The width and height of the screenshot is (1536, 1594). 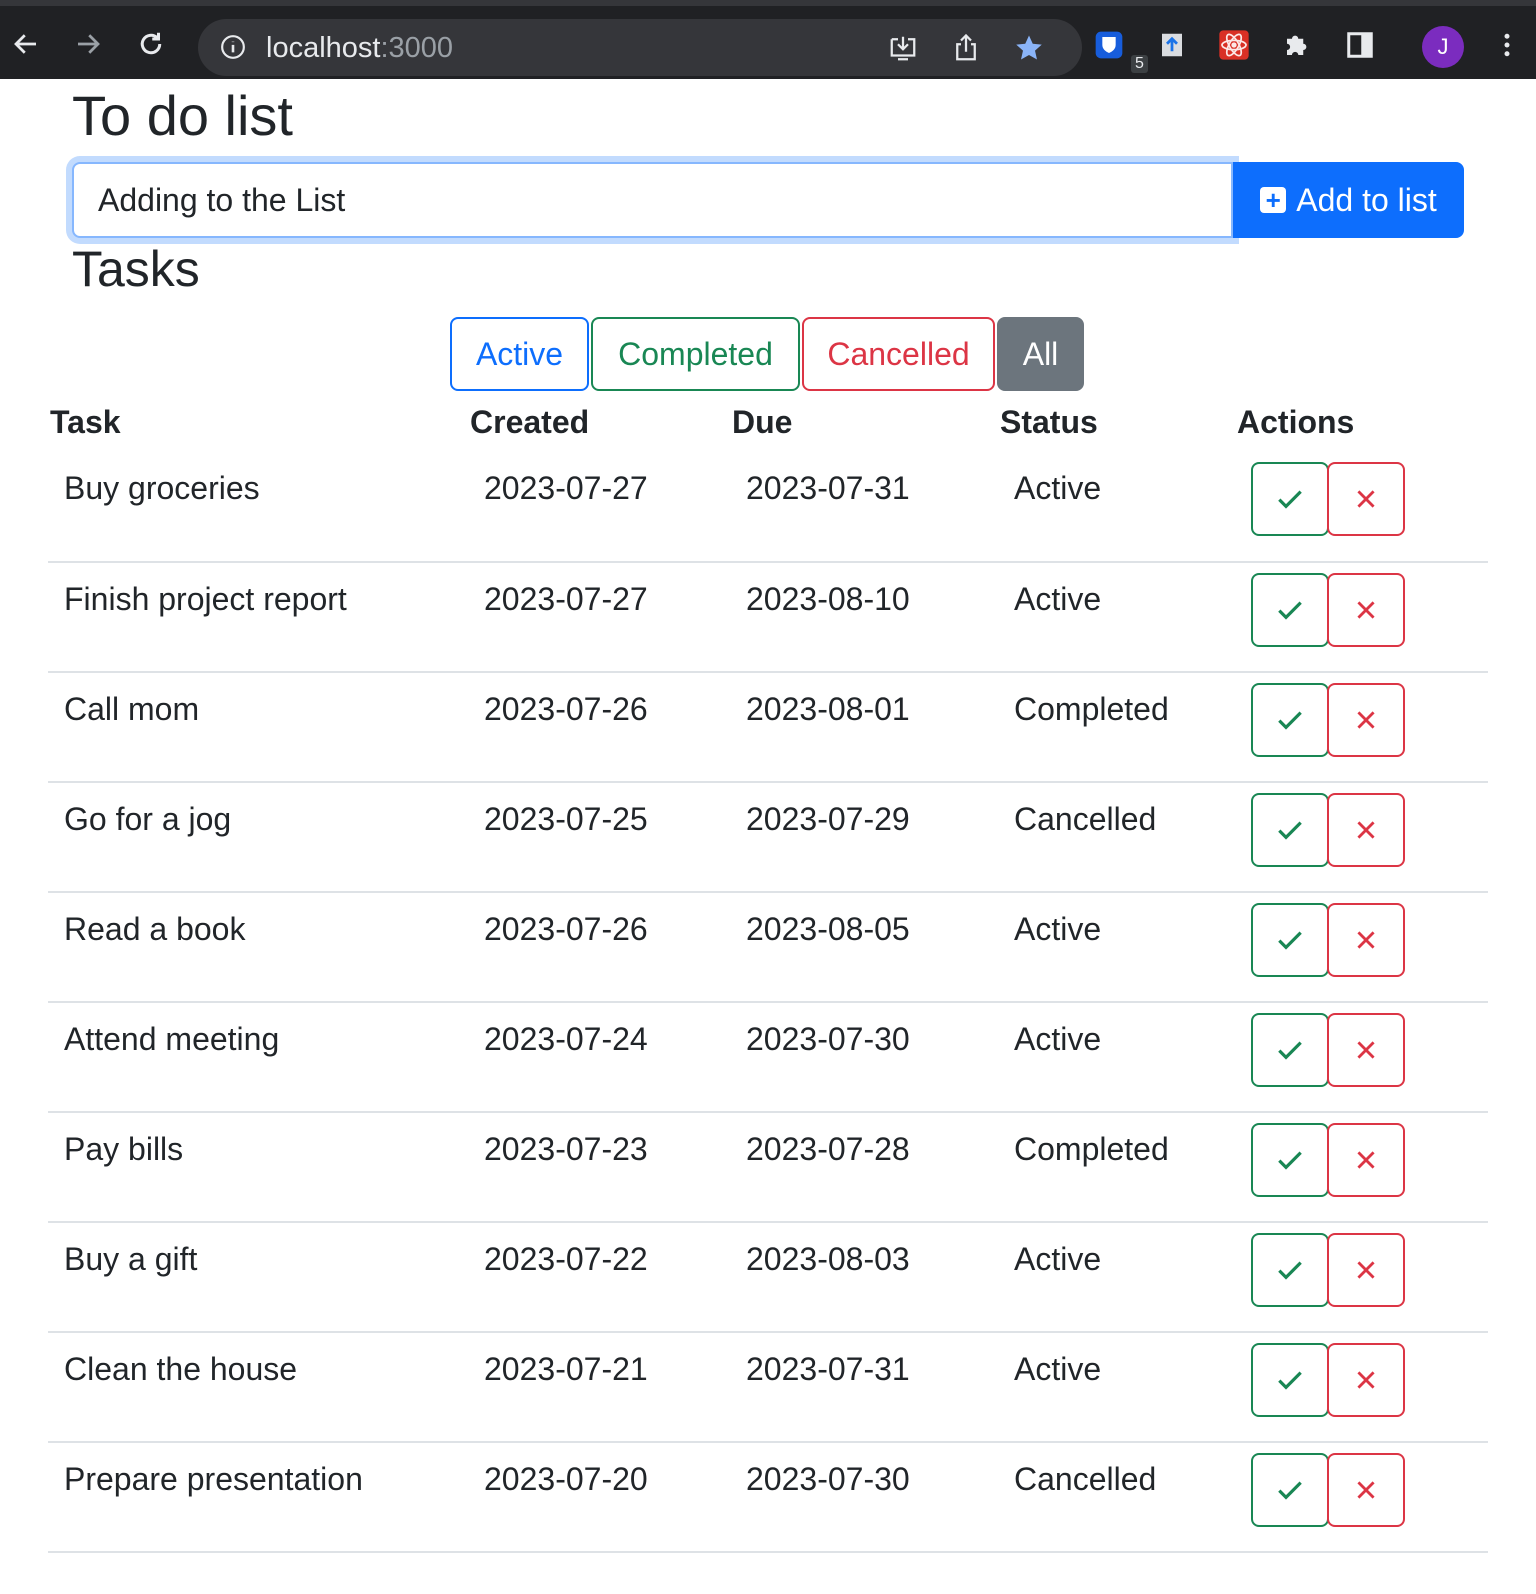 I want to click on table-header-row: Task Created Due Status Actions, so click(x=768, y=422).